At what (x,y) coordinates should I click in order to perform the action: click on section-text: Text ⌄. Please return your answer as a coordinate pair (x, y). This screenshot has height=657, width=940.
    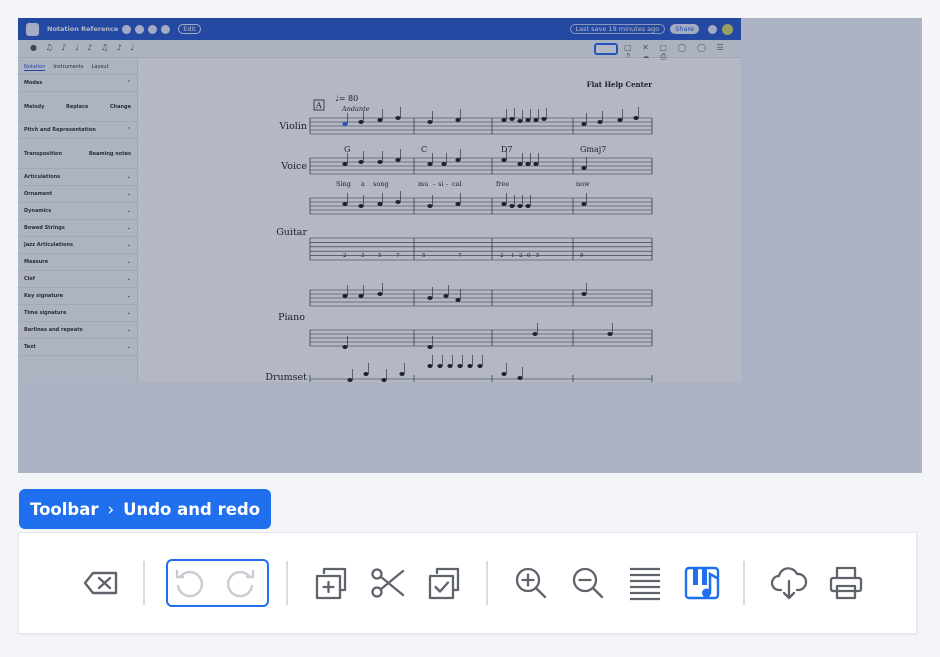
    Looking at the image, I should click on (77, 347).